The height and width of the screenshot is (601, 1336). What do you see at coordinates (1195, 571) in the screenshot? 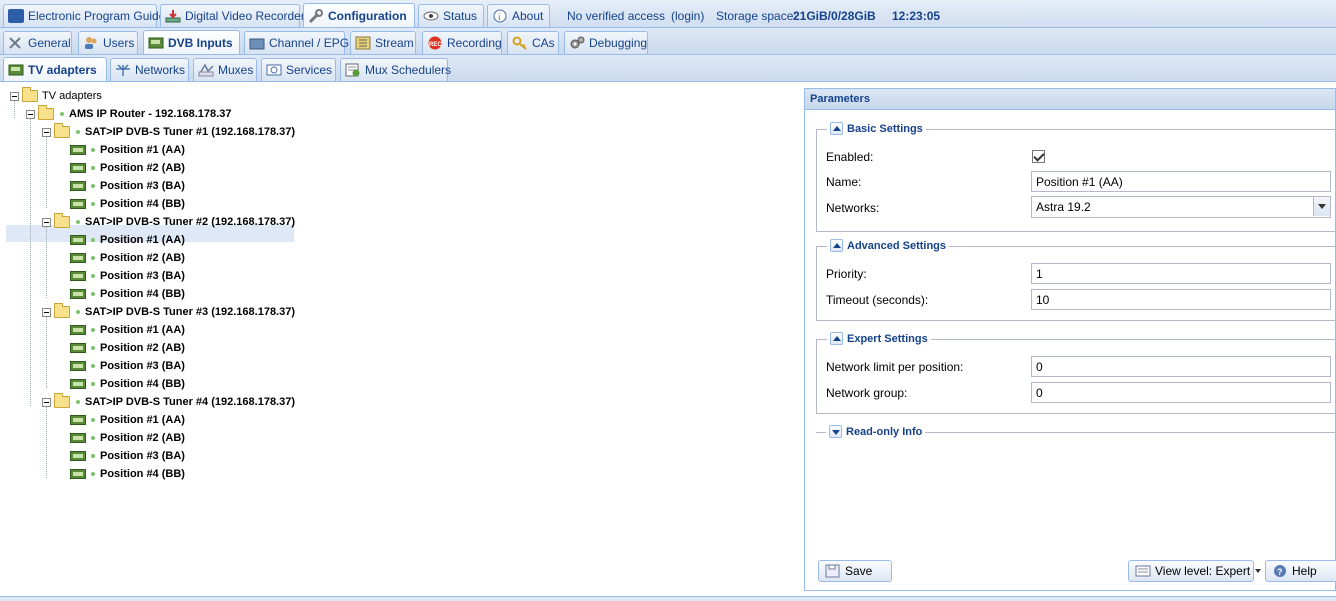
I see `view-level-button: View level: Expert` at bounding box center [1195, 571].